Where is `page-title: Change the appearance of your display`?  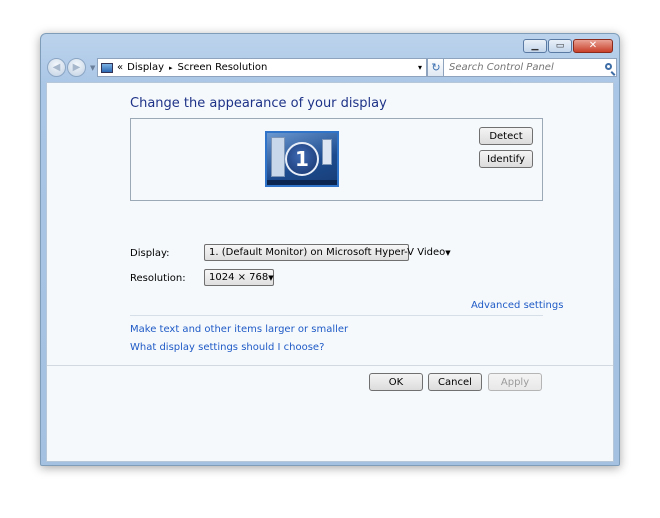 page-title: Change the appearance of your display is located at coordinates (258, 103).